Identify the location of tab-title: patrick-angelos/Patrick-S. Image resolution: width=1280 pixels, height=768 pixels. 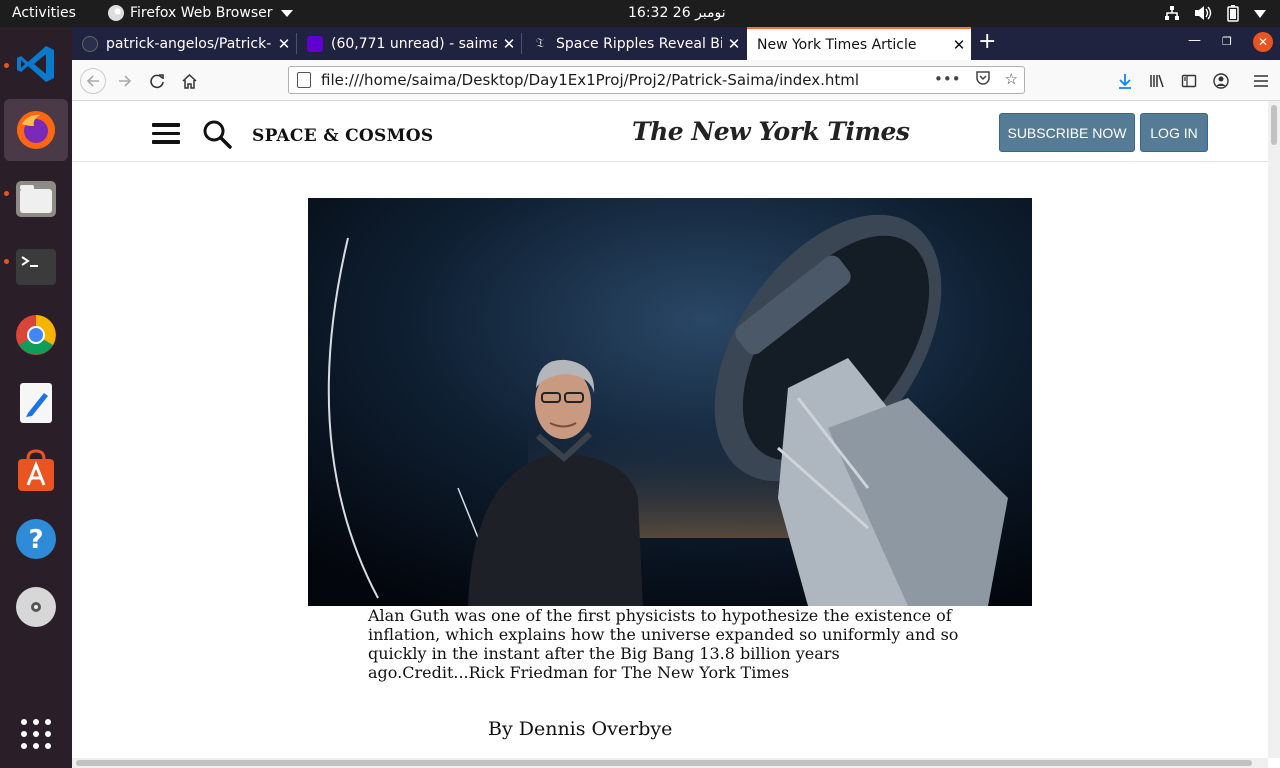
(189, 43).